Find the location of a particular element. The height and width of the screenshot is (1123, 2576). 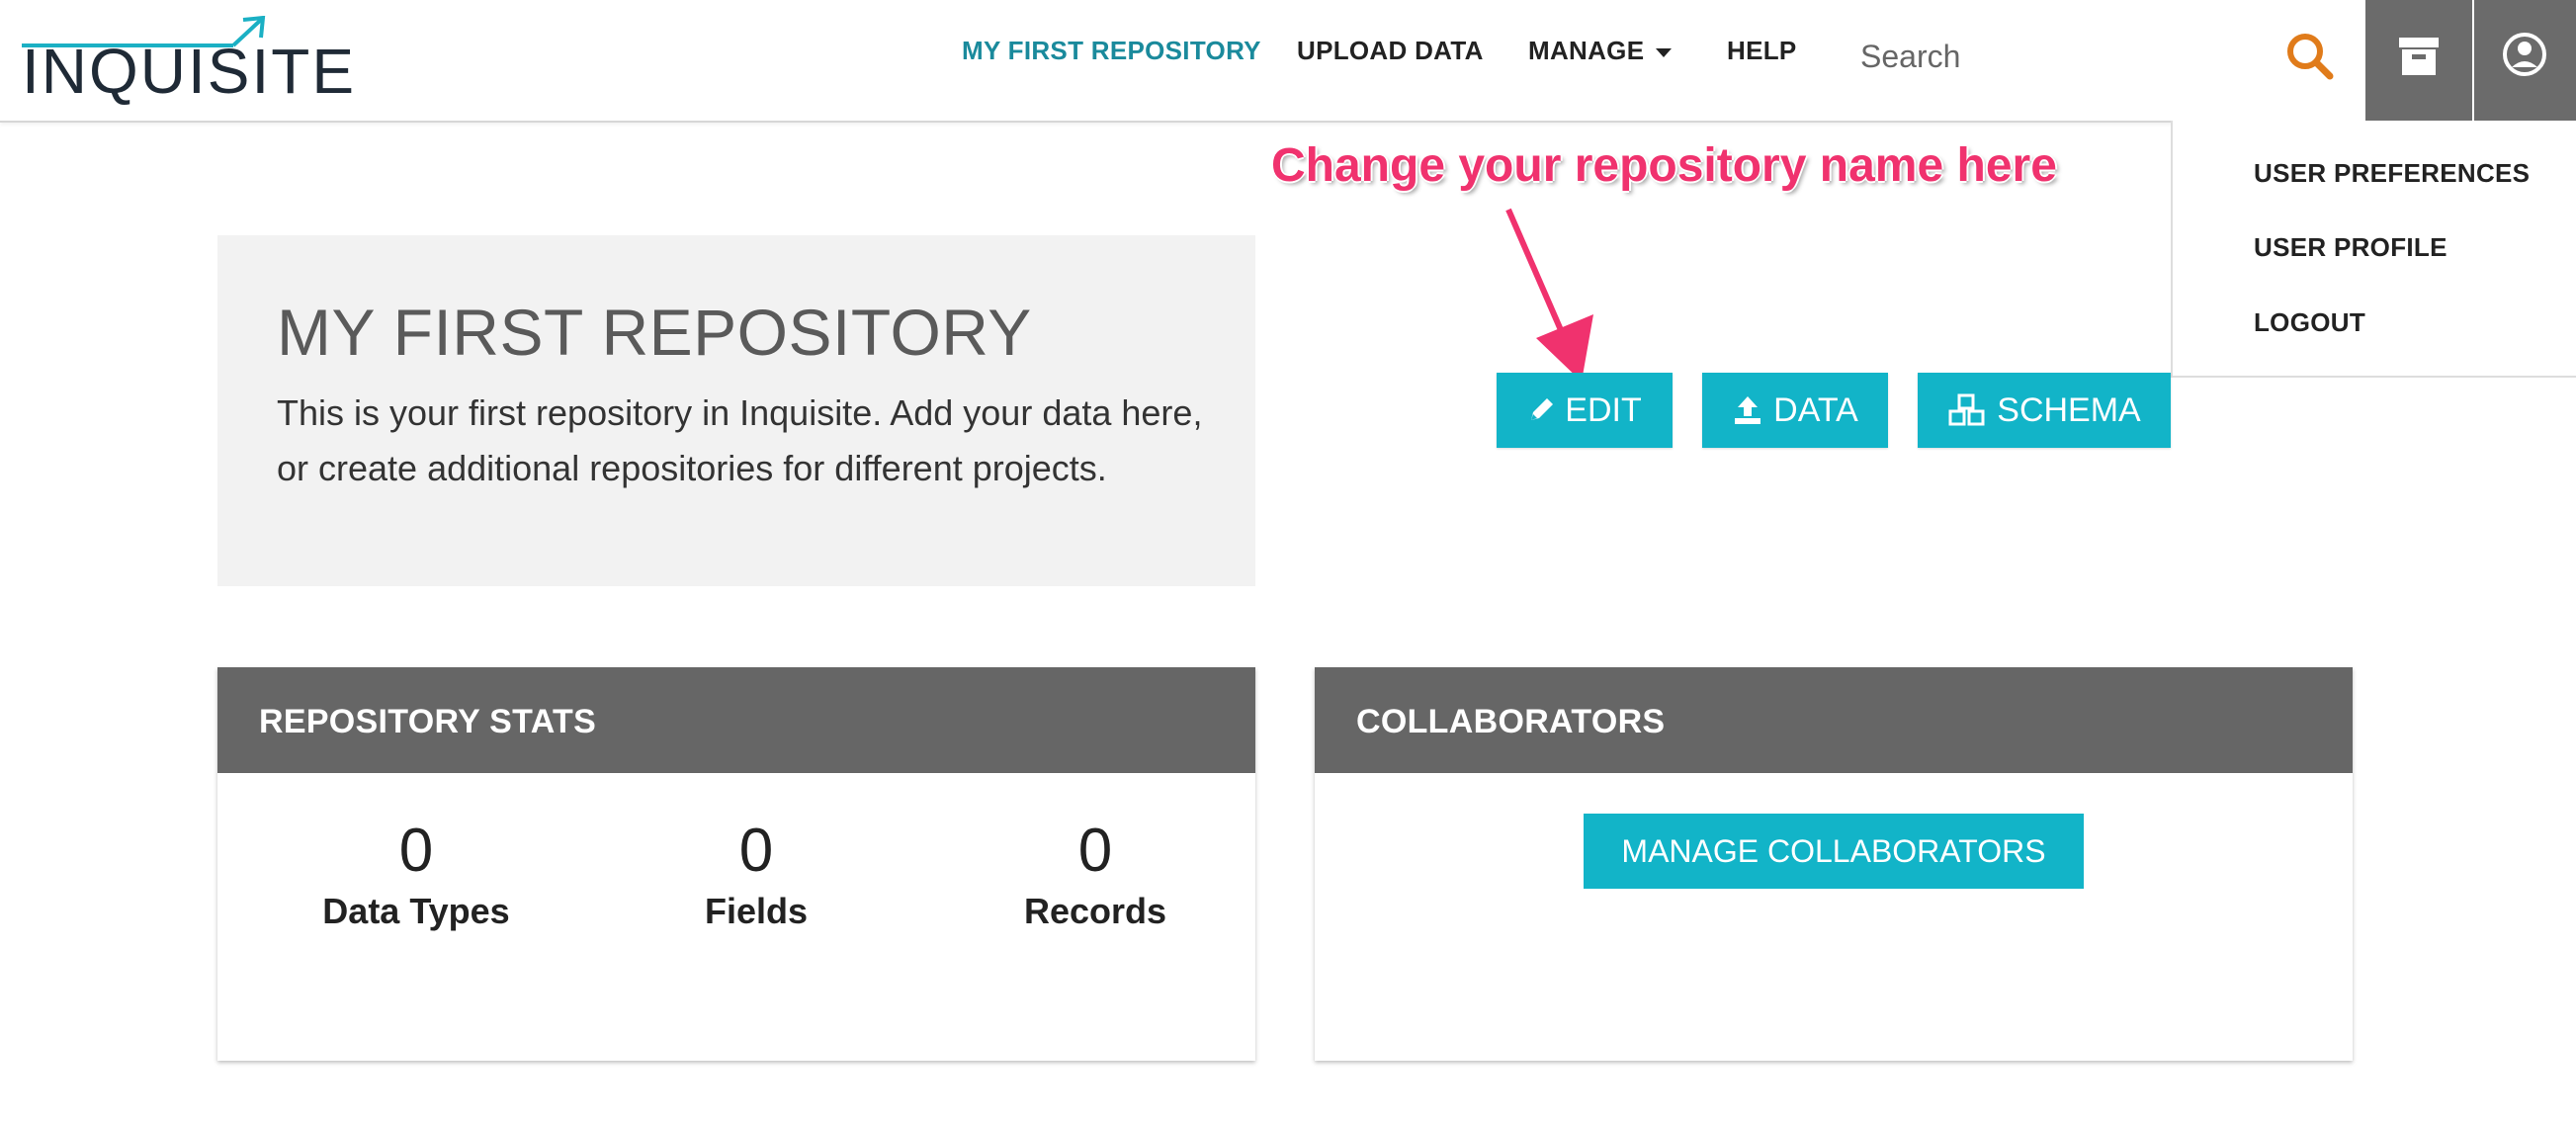

pencil-icon is located at coordinates (1542, 409).